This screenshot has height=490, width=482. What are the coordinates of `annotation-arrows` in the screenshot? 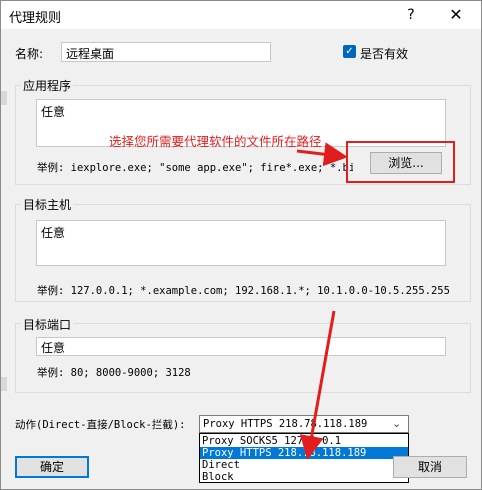 It's located at (322, 301).